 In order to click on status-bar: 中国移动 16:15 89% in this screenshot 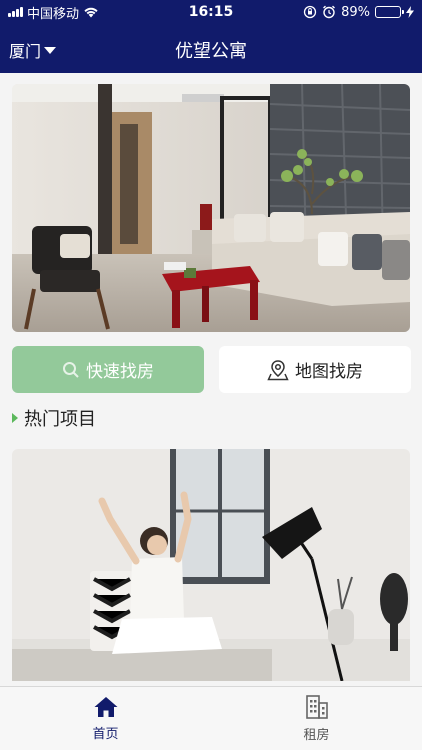, I will do `click(211, 12)`.